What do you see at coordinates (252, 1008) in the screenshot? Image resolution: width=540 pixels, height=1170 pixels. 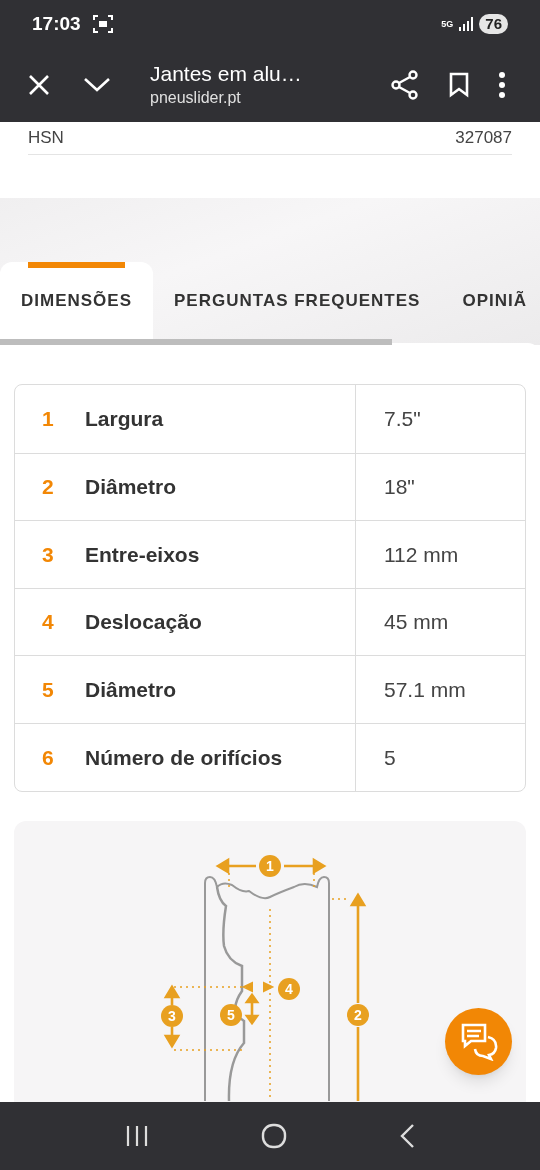 I see `bore-arrow` at bounding box center [252, 1008].